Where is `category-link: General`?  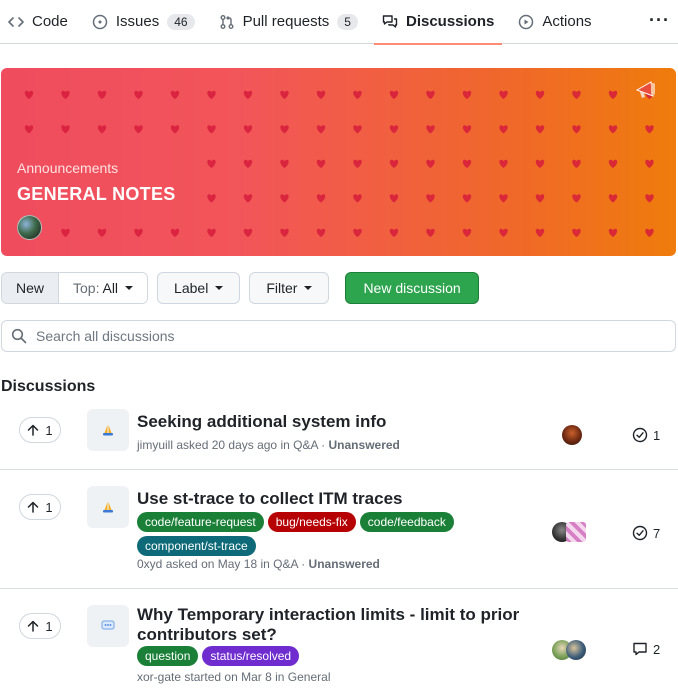 category-link: General is located at coordinates (309, 677).